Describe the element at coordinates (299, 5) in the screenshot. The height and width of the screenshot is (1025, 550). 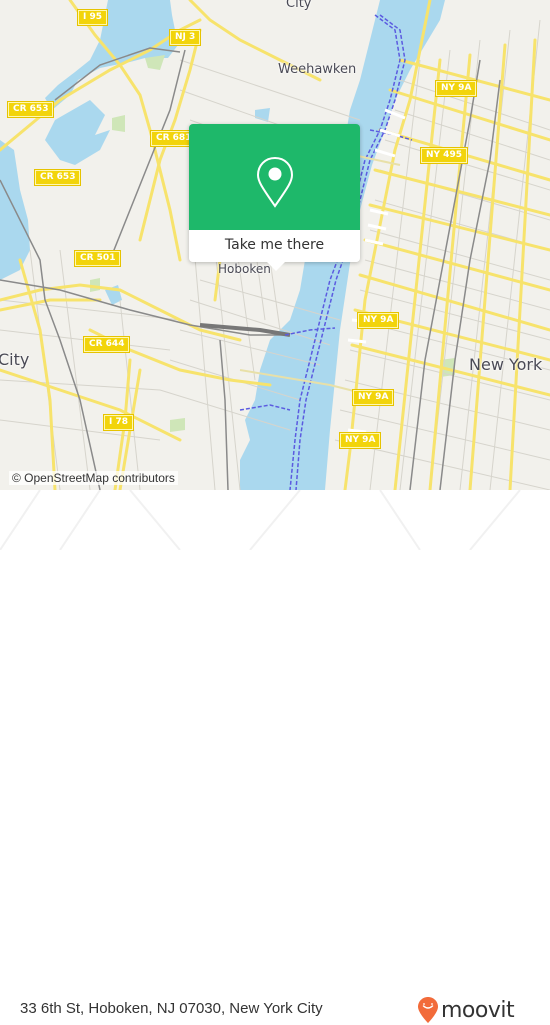
I see `place-label-city-top: City` at that location.